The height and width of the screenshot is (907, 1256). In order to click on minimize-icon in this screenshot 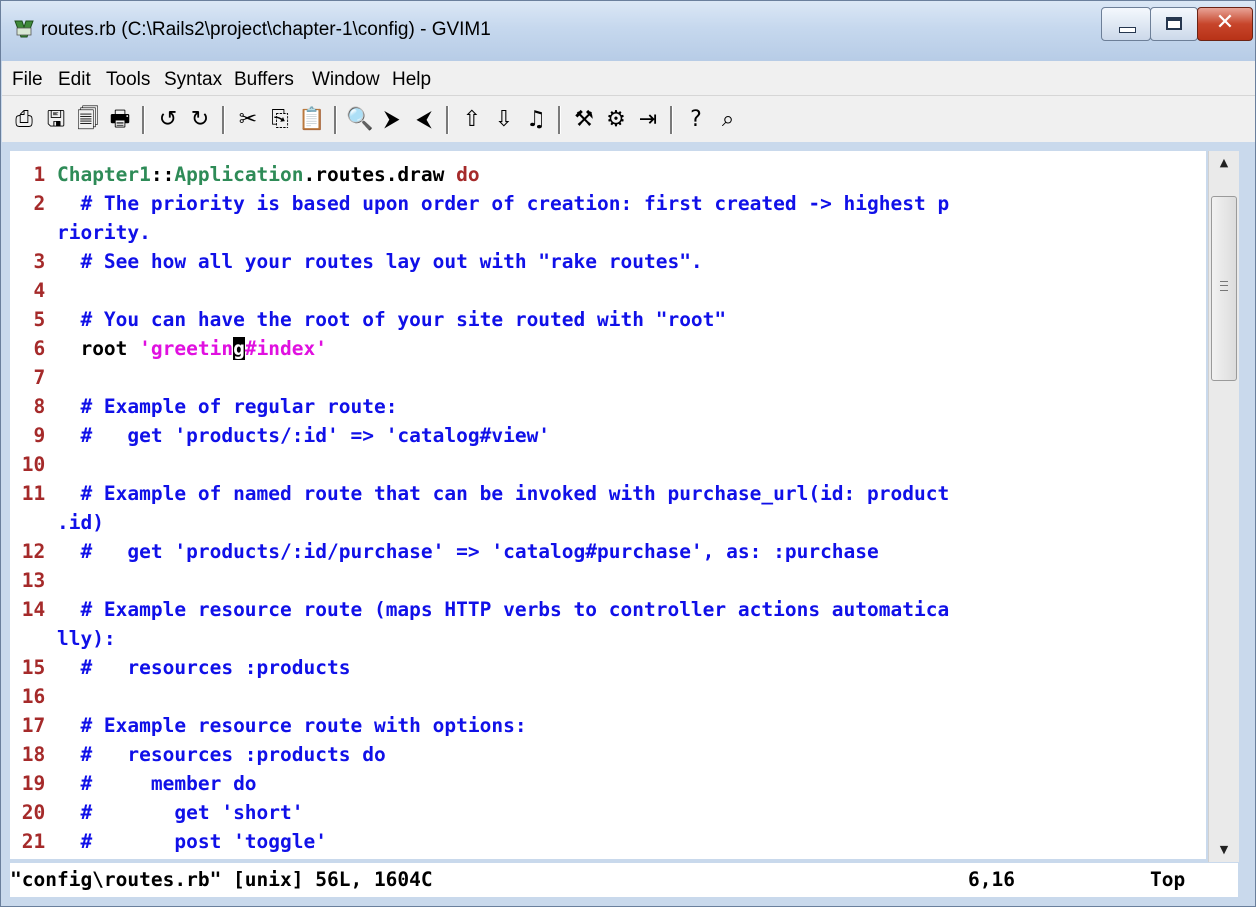, I will do `click(1127, 30)`.